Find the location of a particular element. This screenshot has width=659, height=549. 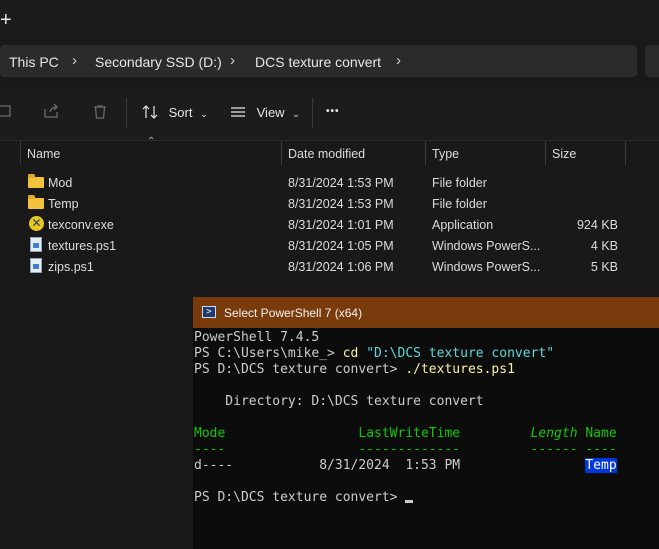

sort-button: Sort ⌄ is located at coordinates (175, 112).